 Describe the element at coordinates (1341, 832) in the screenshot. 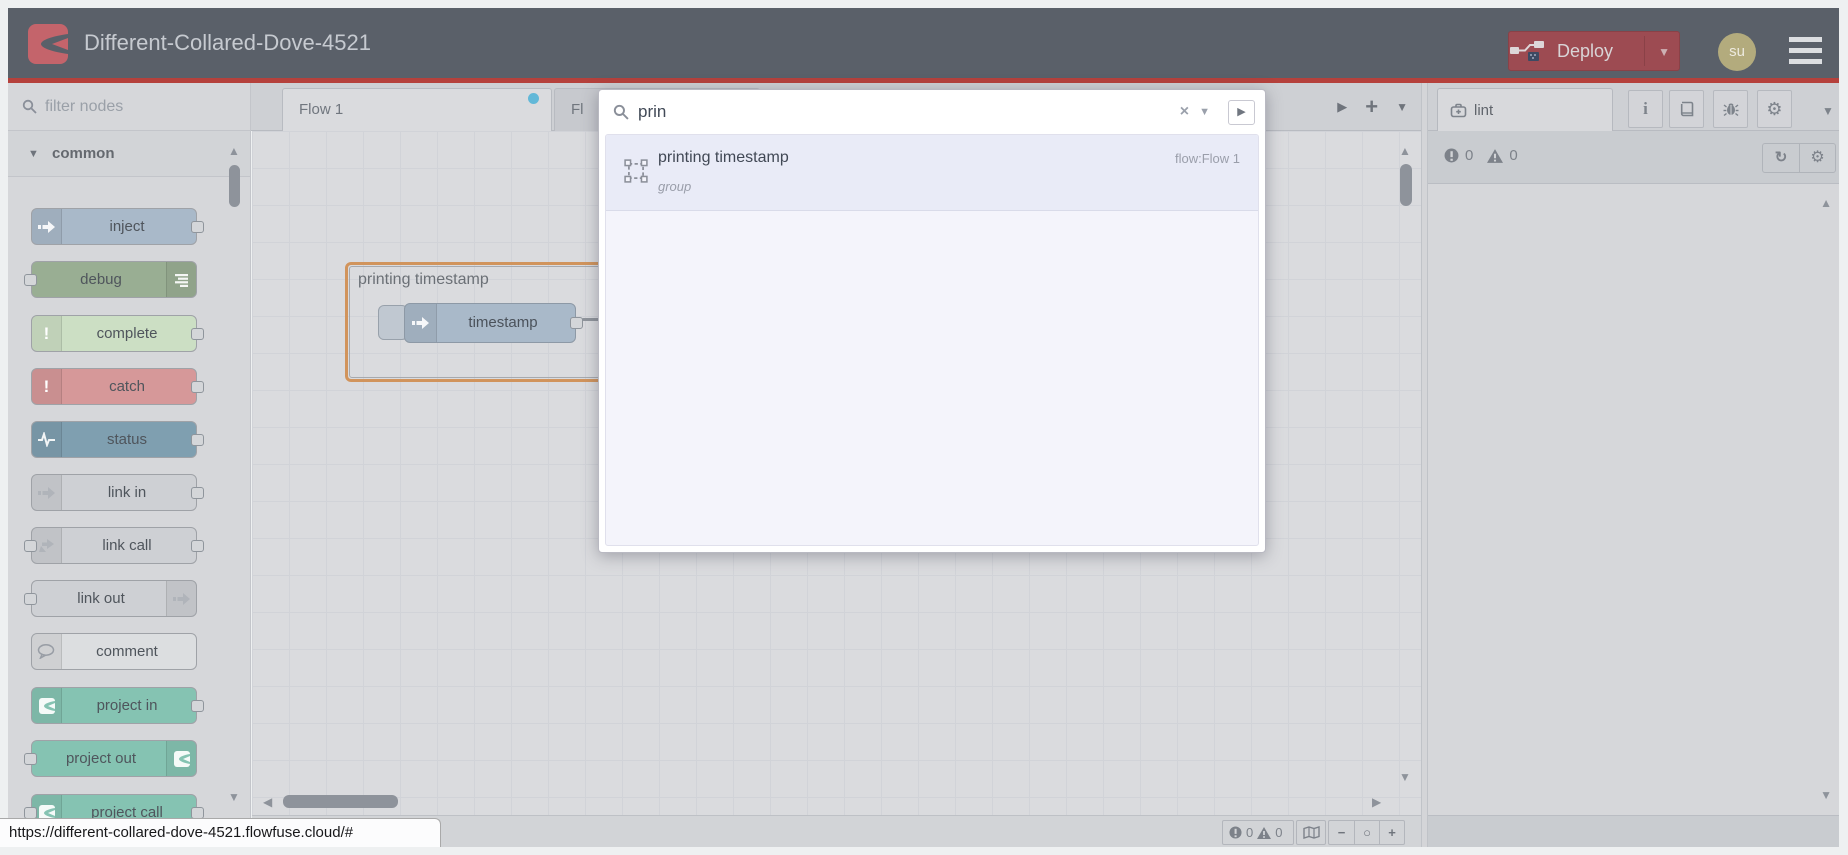

I see `zoom-out-button: −` at that location.